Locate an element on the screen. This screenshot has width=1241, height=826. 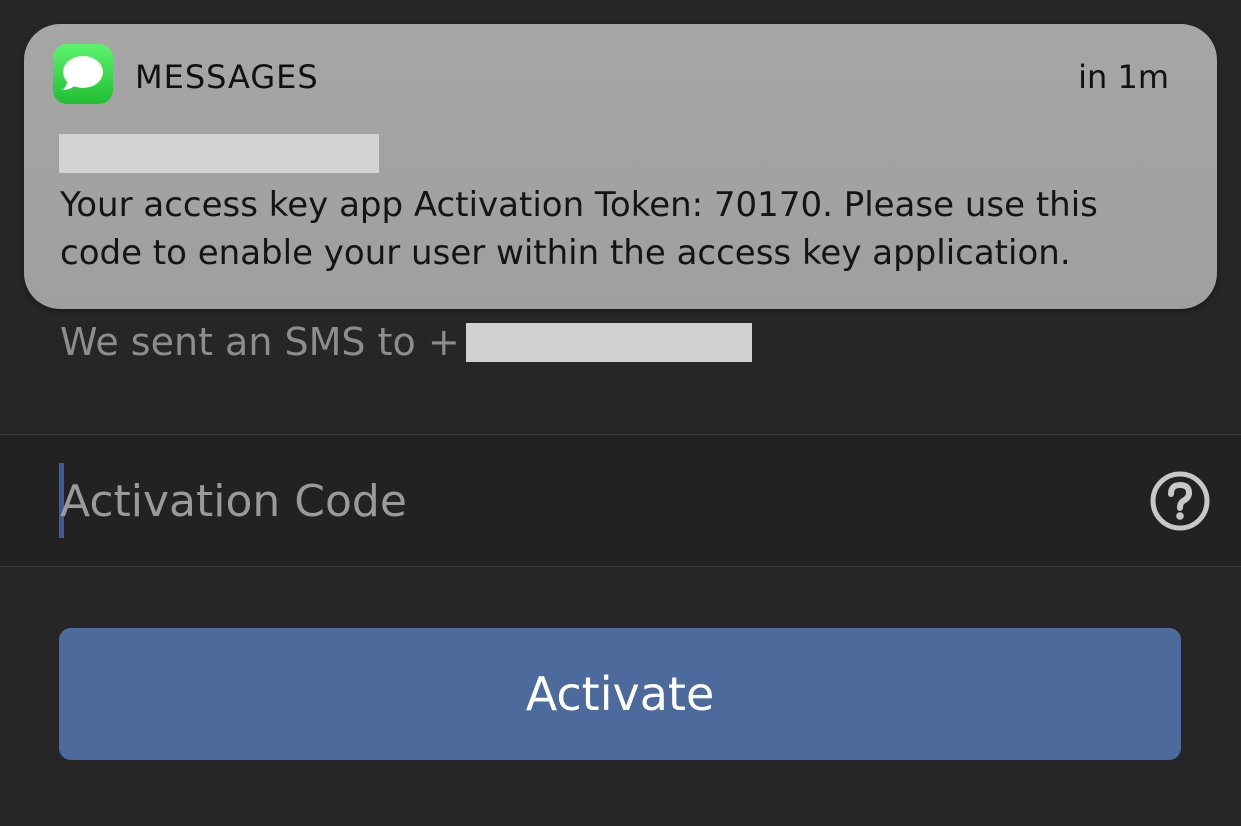
sms-sent-notice: We sent an SMS to + is located at coordinates (406, 342).